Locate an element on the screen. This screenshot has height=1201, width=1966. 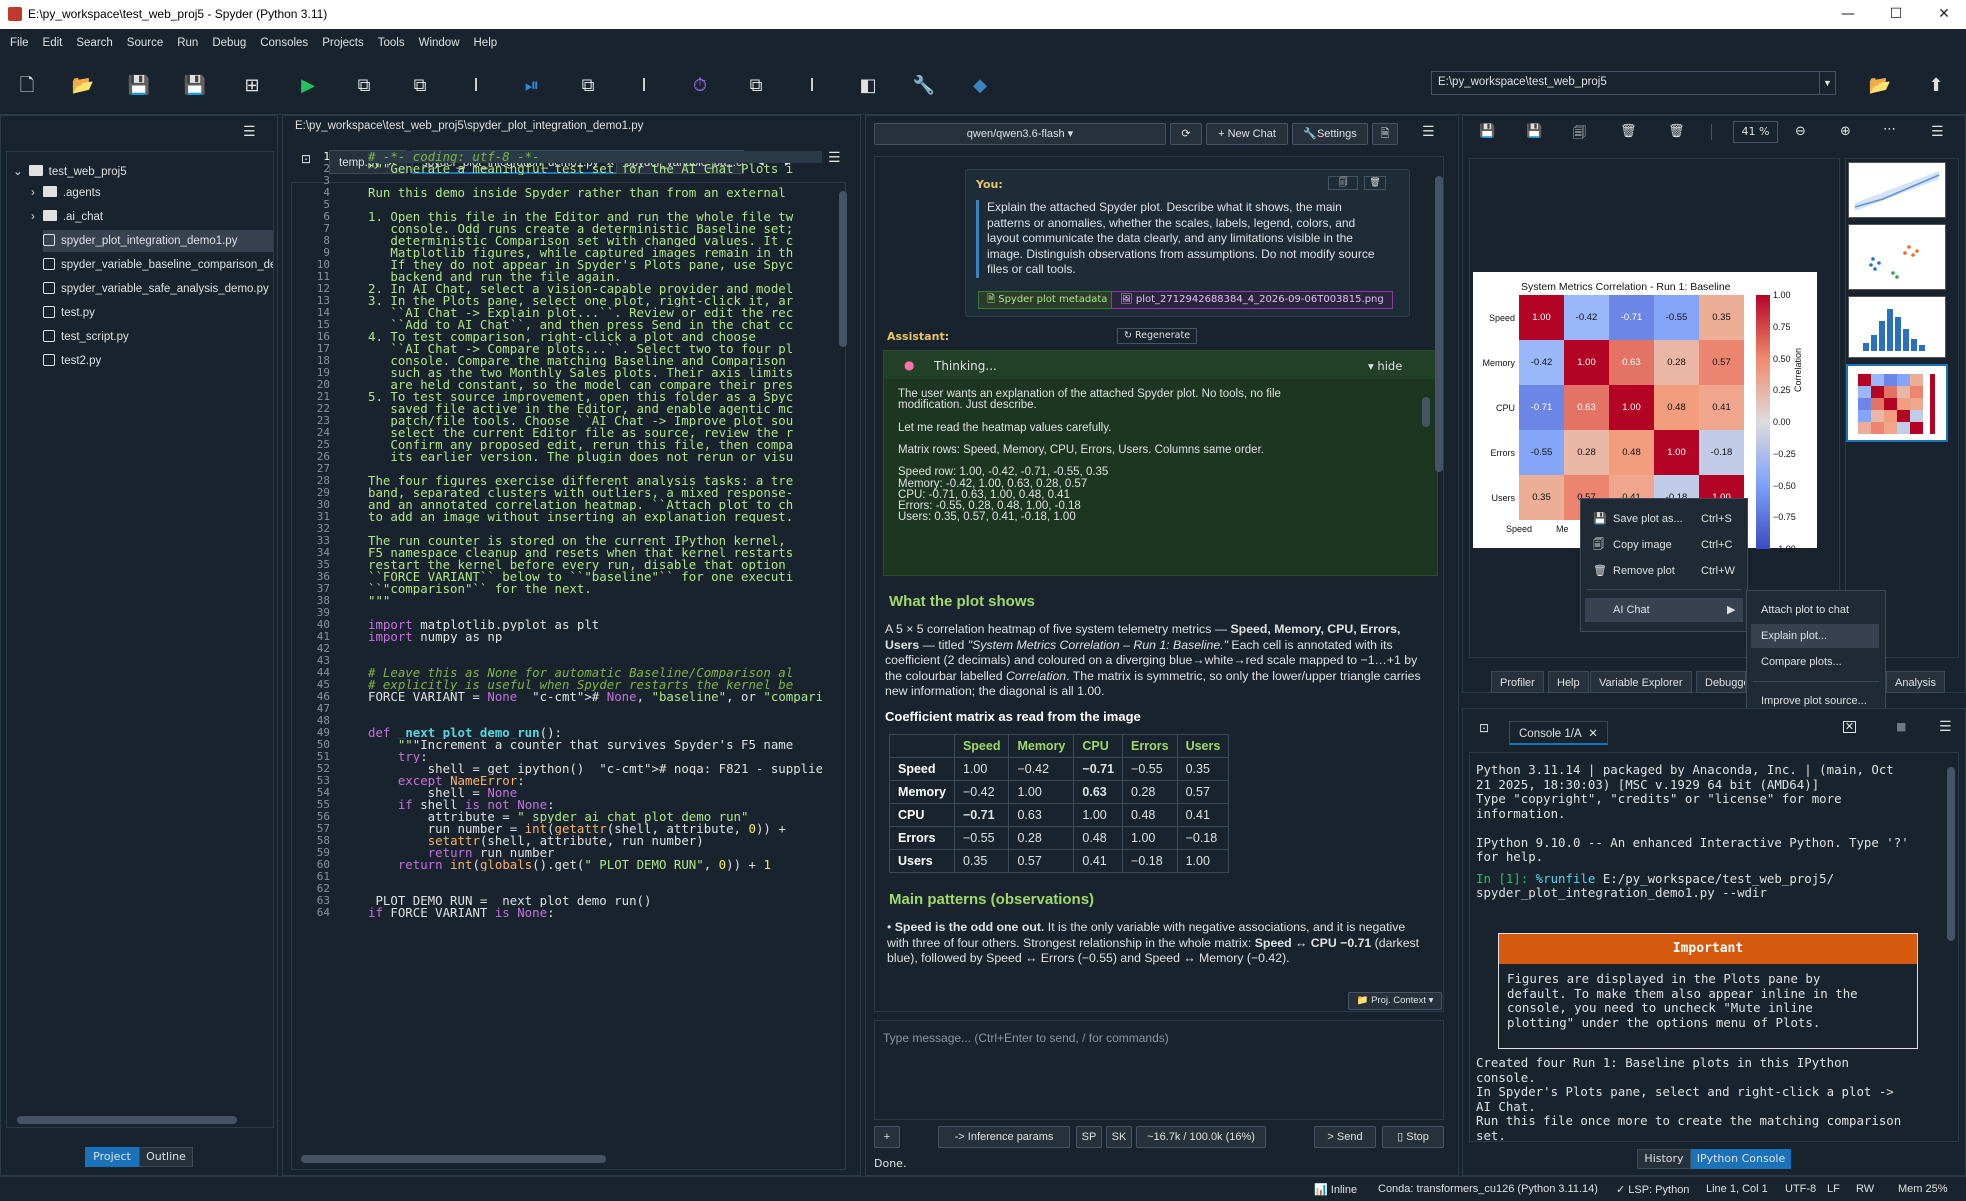
tree-item-test-script: test_script.py is located at coordinates (86, 337).